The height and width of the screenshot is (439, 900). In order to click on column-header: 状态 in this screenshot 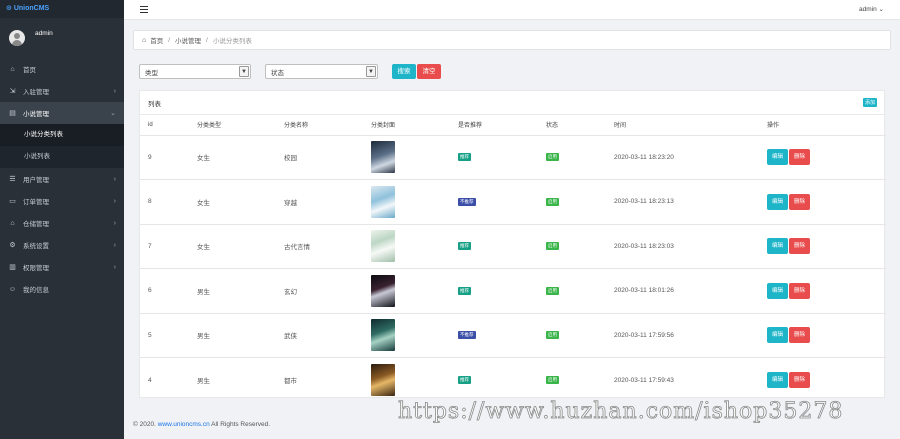, I will do `click(572, 125)`.